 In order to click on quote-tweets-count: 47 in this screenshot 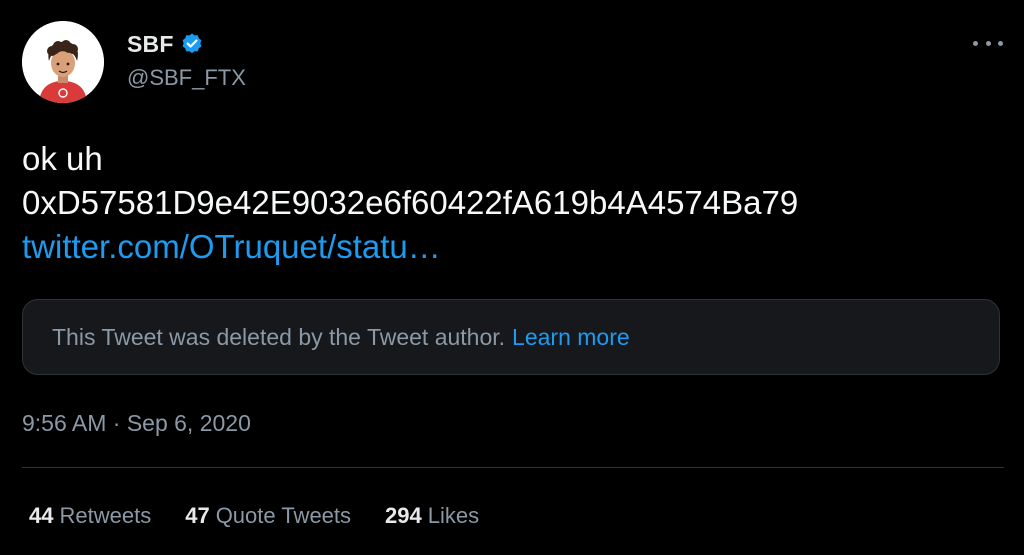, I will do `click(197, 515)`.